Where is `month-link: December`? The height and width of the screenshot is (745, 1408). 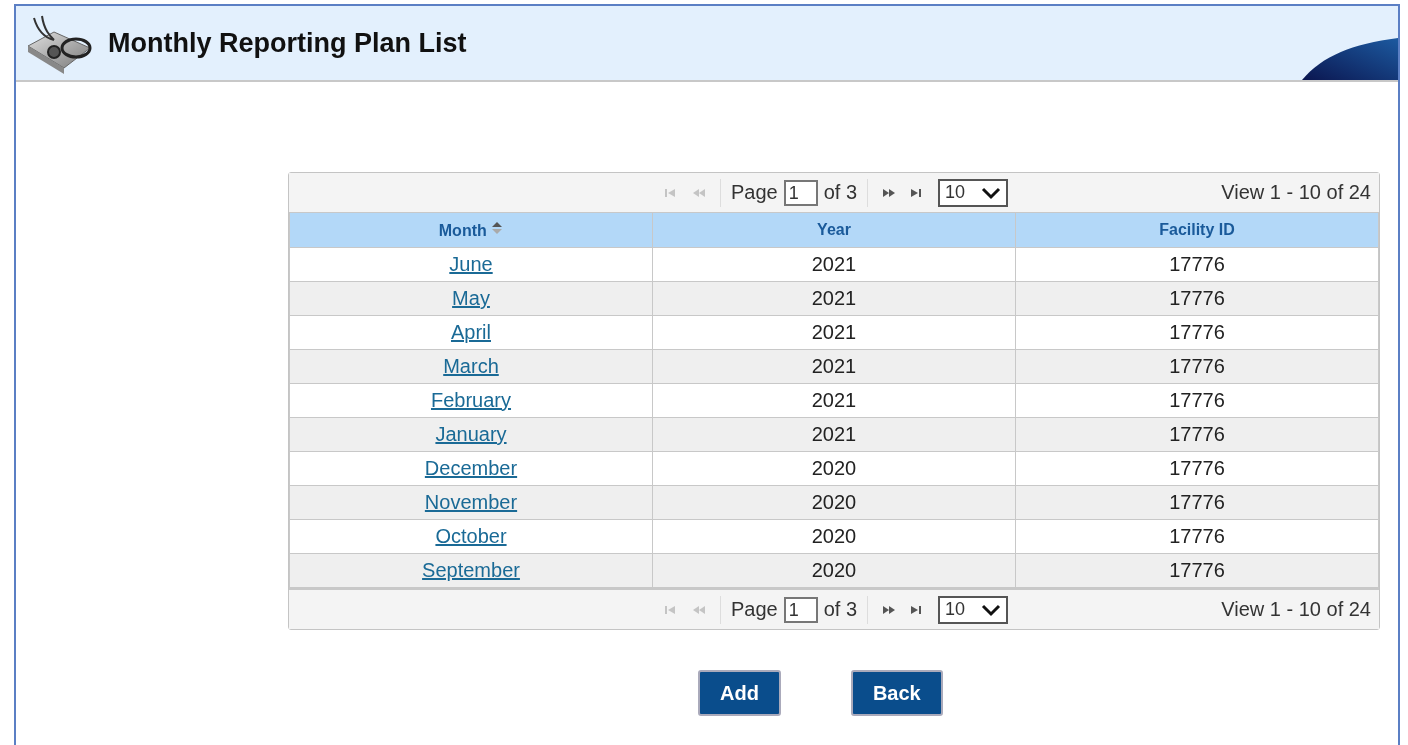
month-link: December is located at coordinates (471, 468).